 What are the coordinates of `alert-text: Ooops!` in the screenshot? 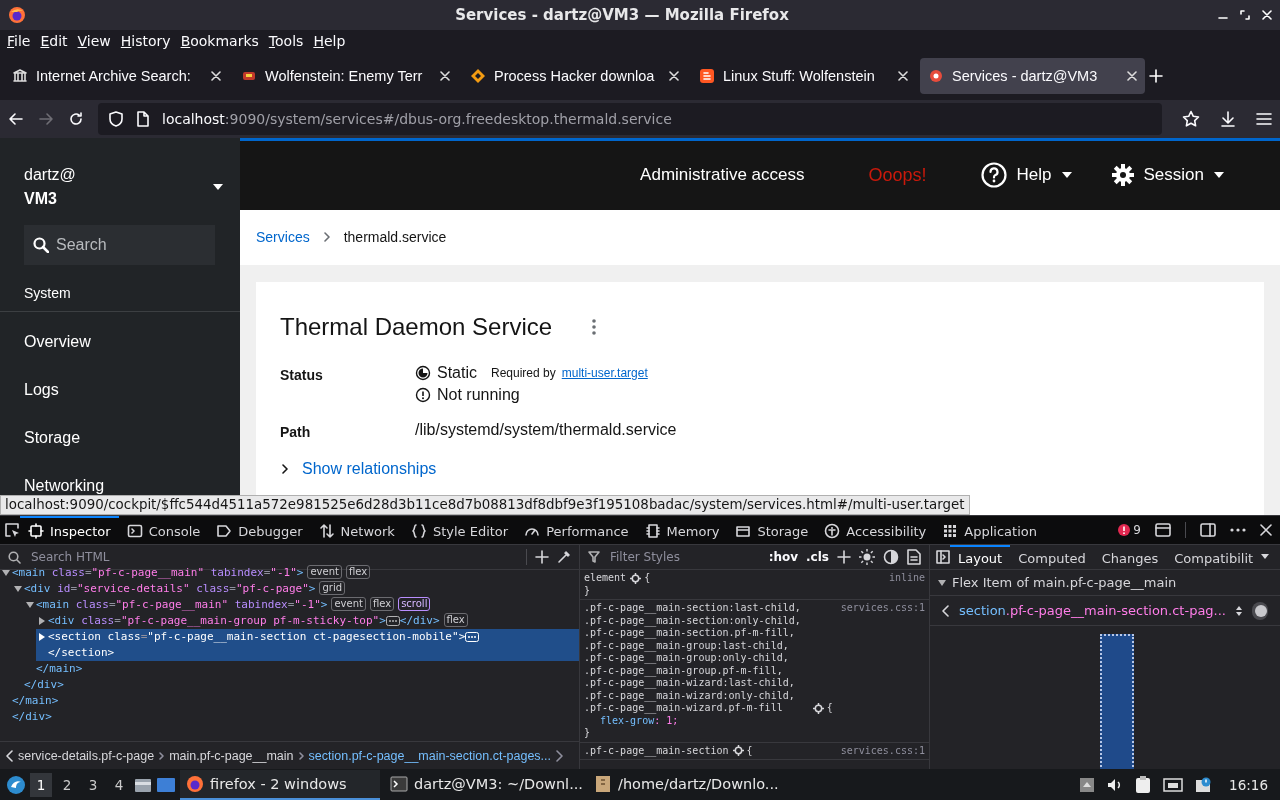 It's located at (897, 175).